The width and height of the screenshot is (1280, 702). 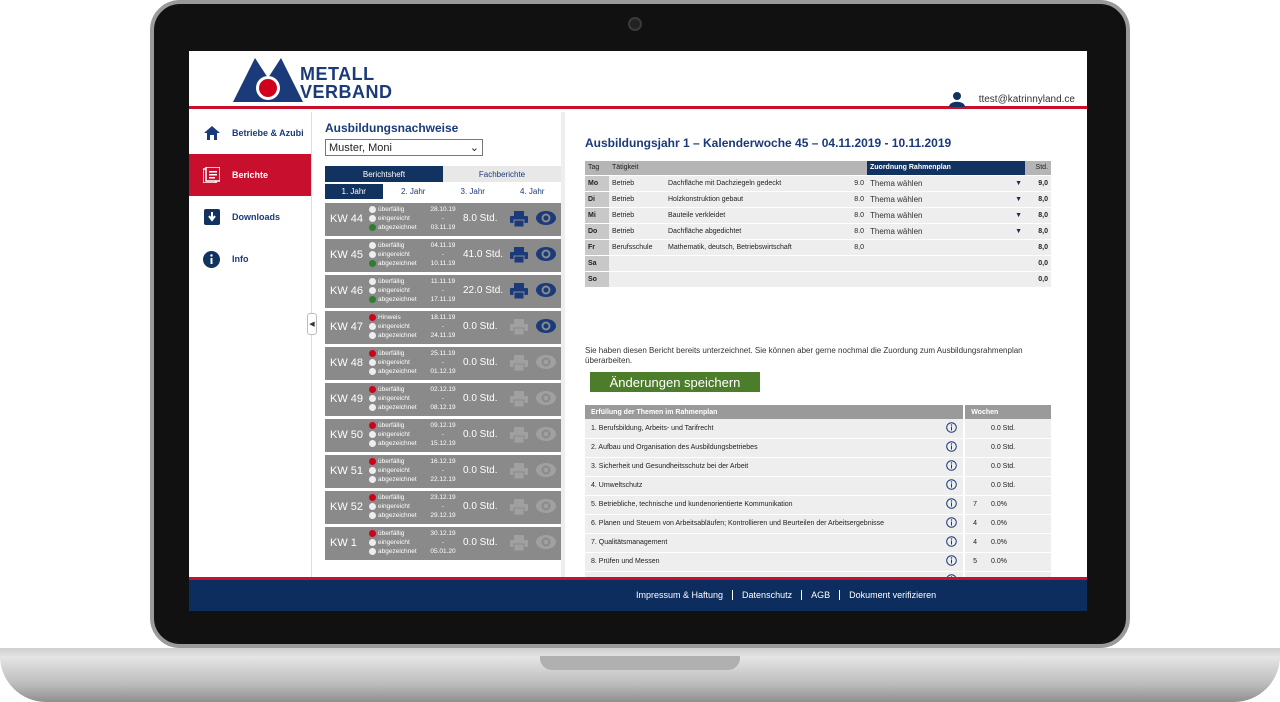 What do you see at coordinates (347, 255) in the screenshot?
I see `week-label: KW 45` at bounding box center [347, 255].